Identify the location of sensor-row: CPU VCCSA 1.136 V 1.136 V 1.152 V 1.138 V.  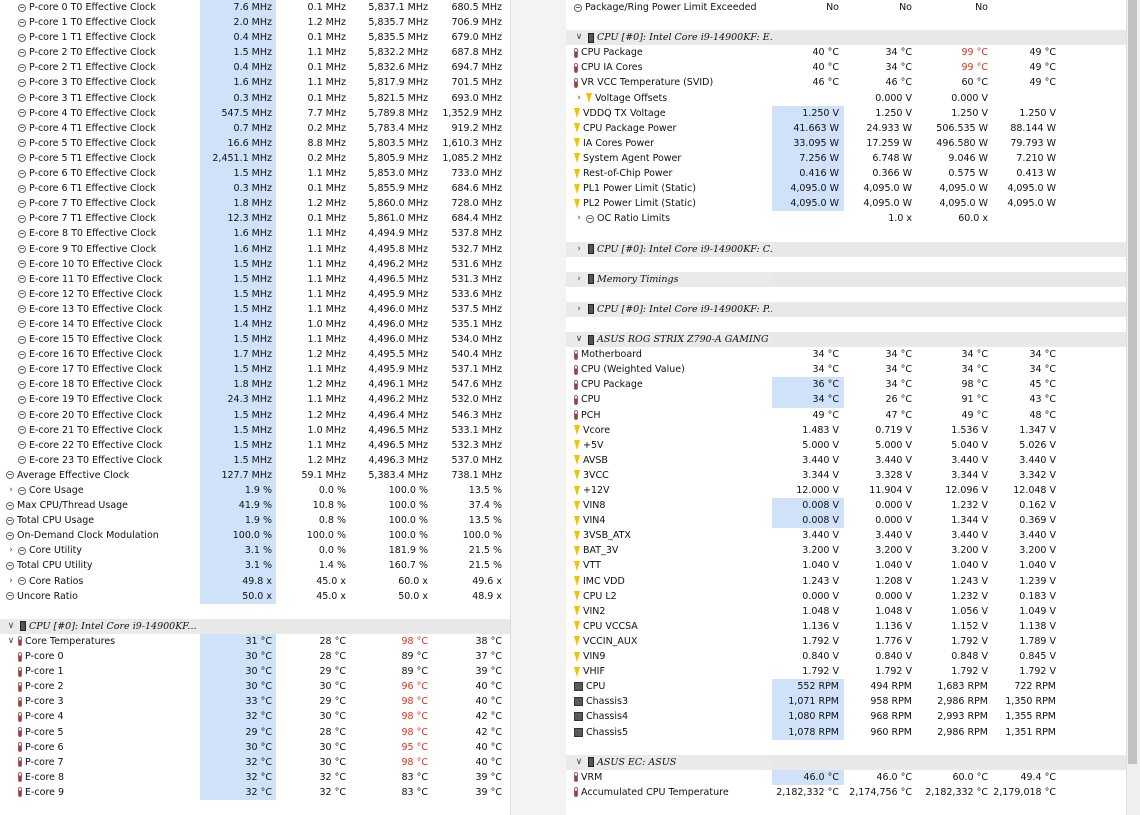
(846, 626).